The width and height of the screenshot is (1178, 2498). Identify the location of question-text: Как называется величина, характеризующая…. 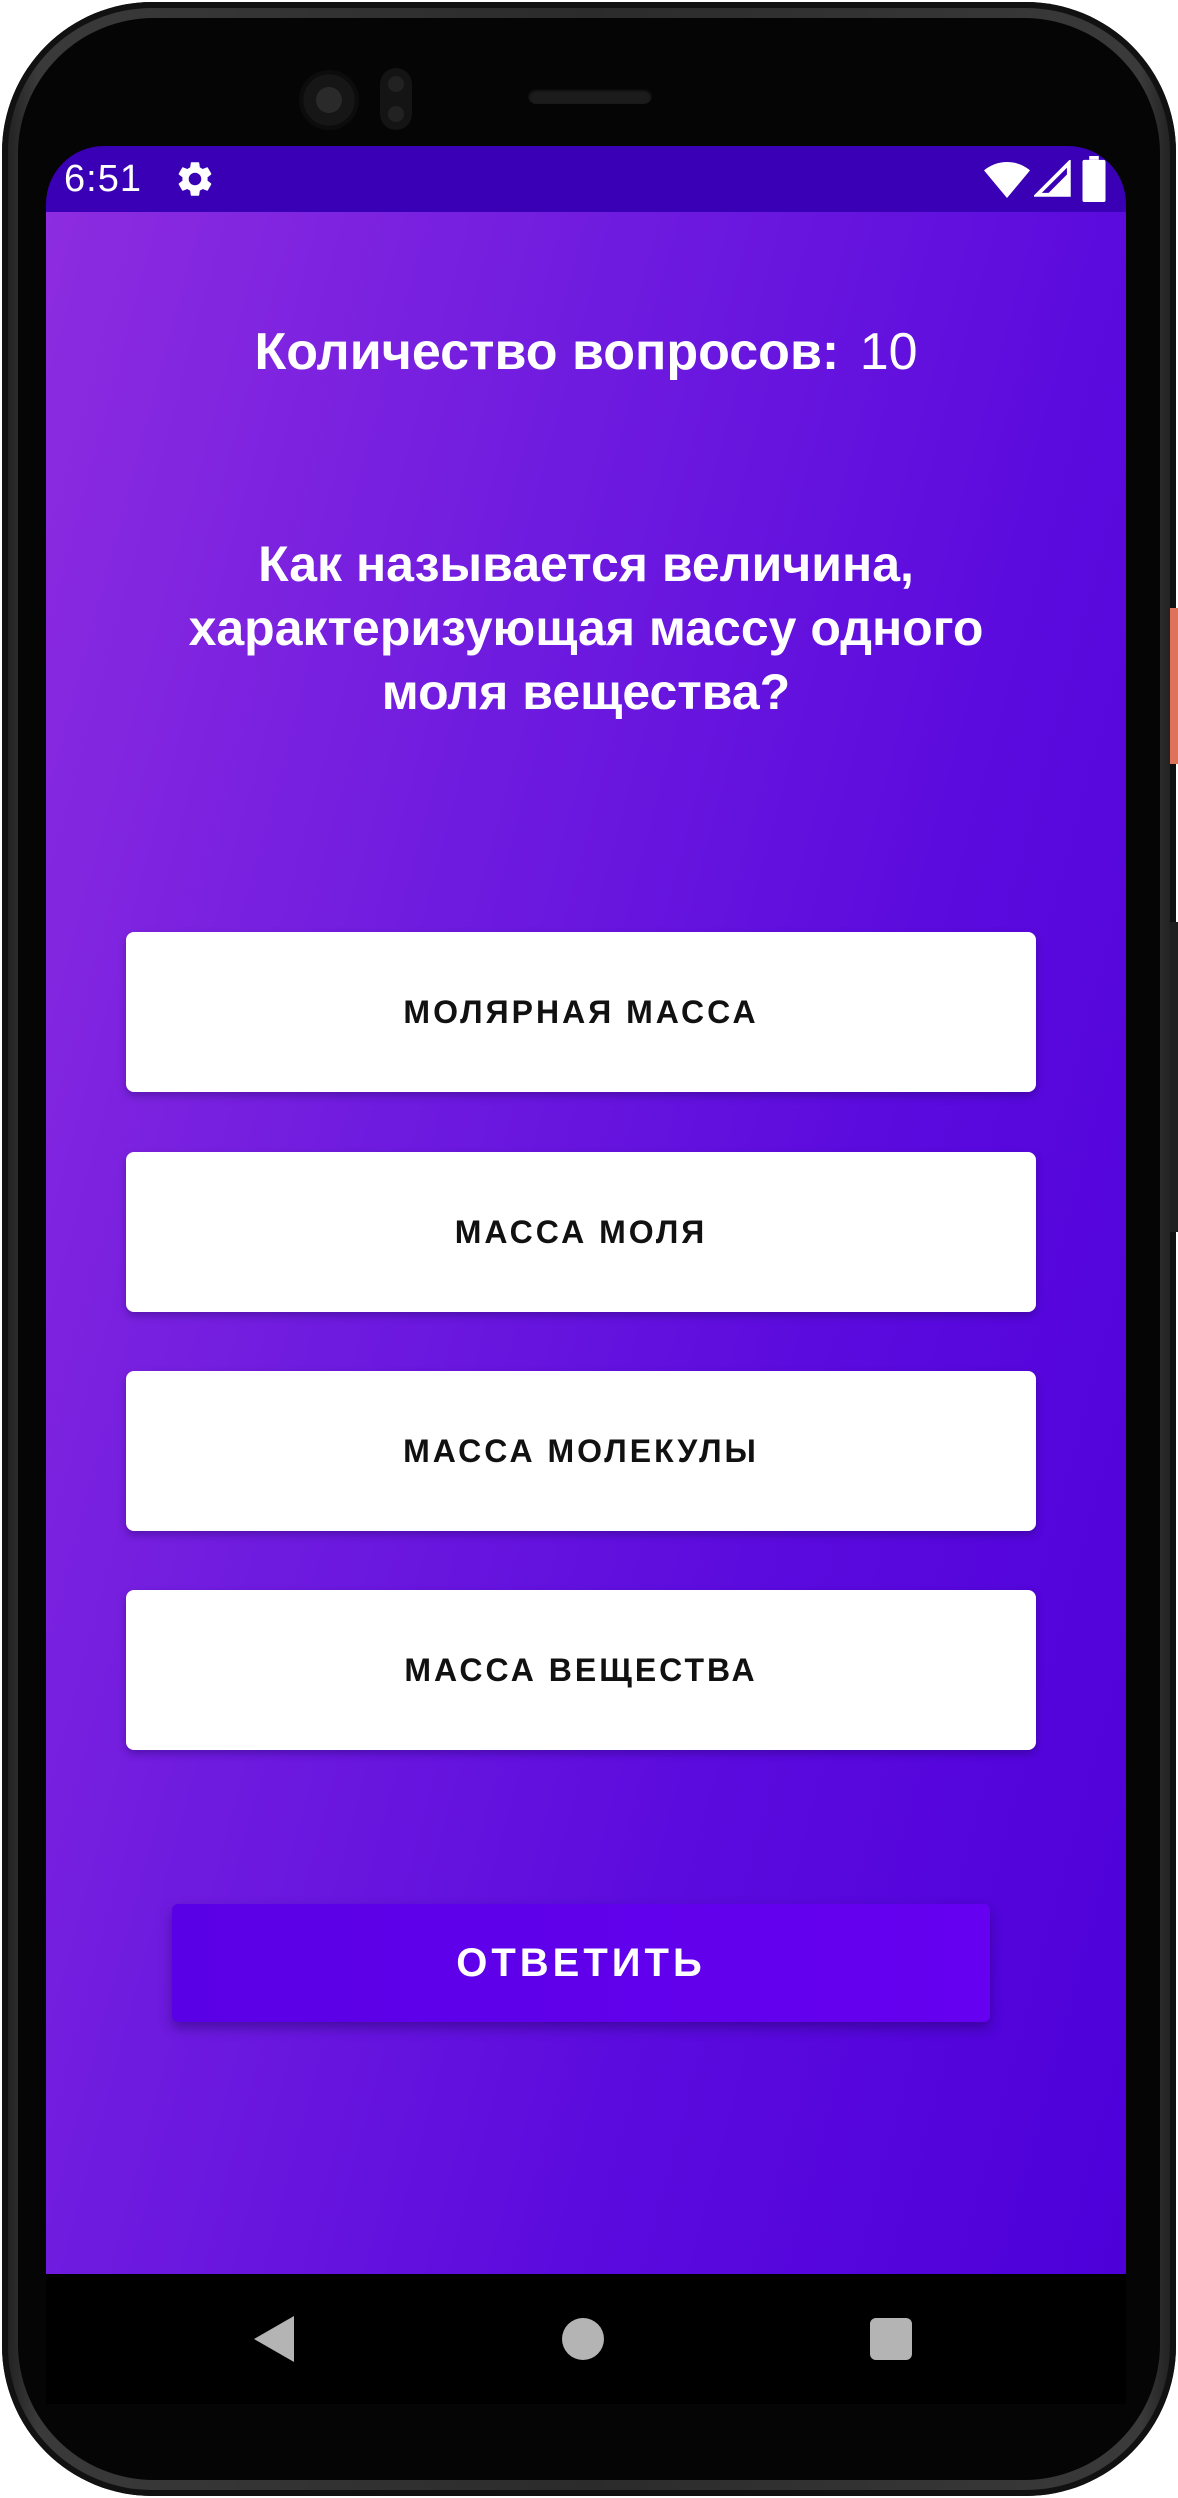
(586, 628).